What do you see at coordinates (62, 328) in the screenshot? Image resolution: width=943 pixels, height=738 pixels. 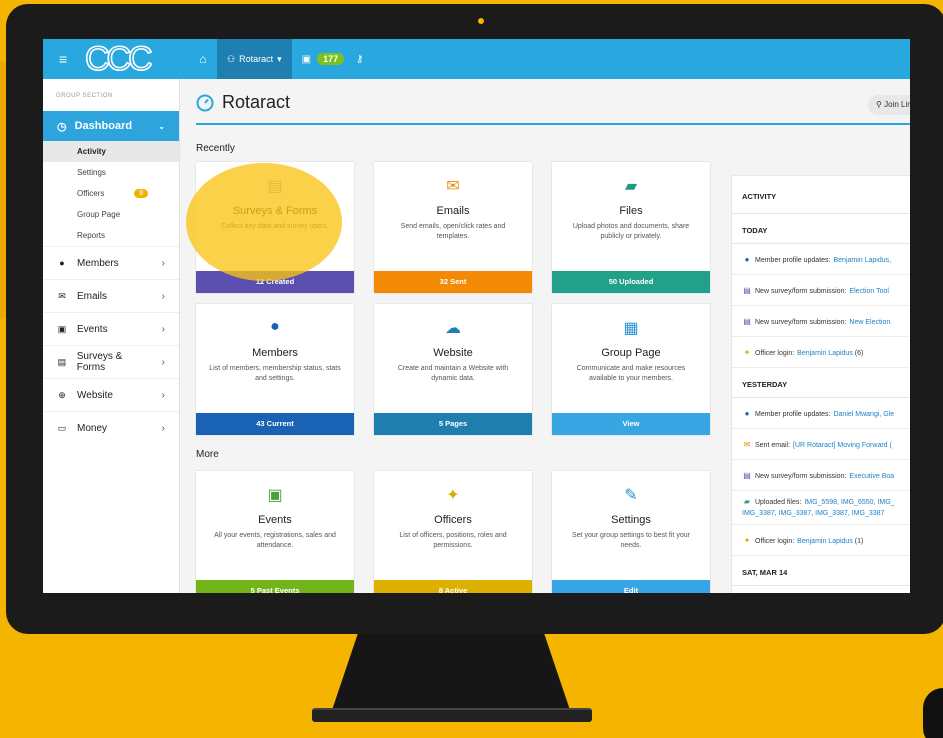 I see `calendar-icon: ▣` at bounding box center [62, 328].